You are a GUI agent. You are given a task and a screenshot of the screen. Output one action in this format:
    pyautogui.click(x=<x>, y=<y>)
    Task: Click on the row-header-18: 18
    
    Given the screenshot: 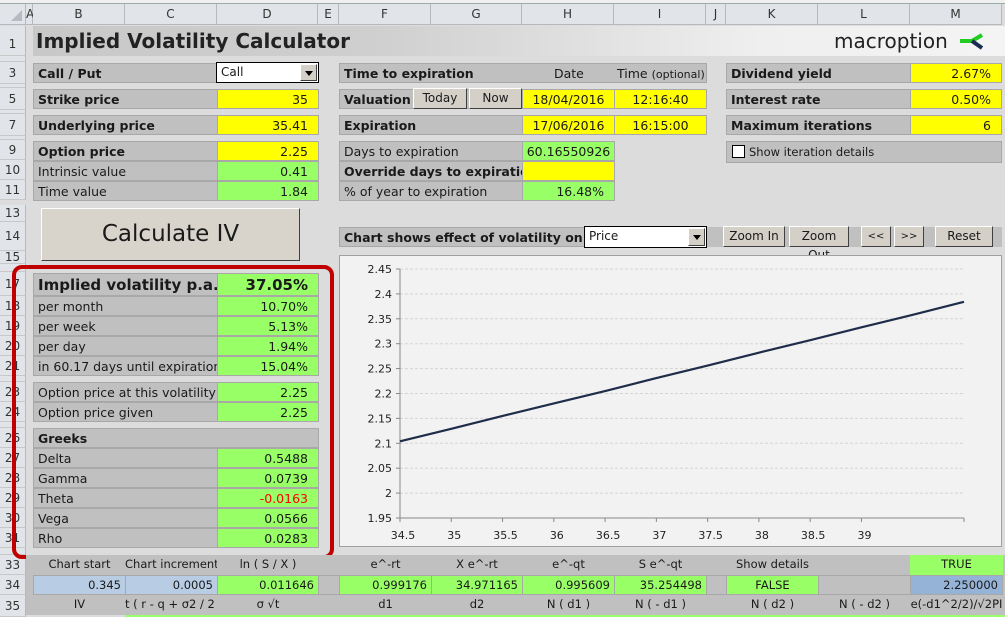 What is the action you would take?
    pyautogui.click(x=13, y=306)
    